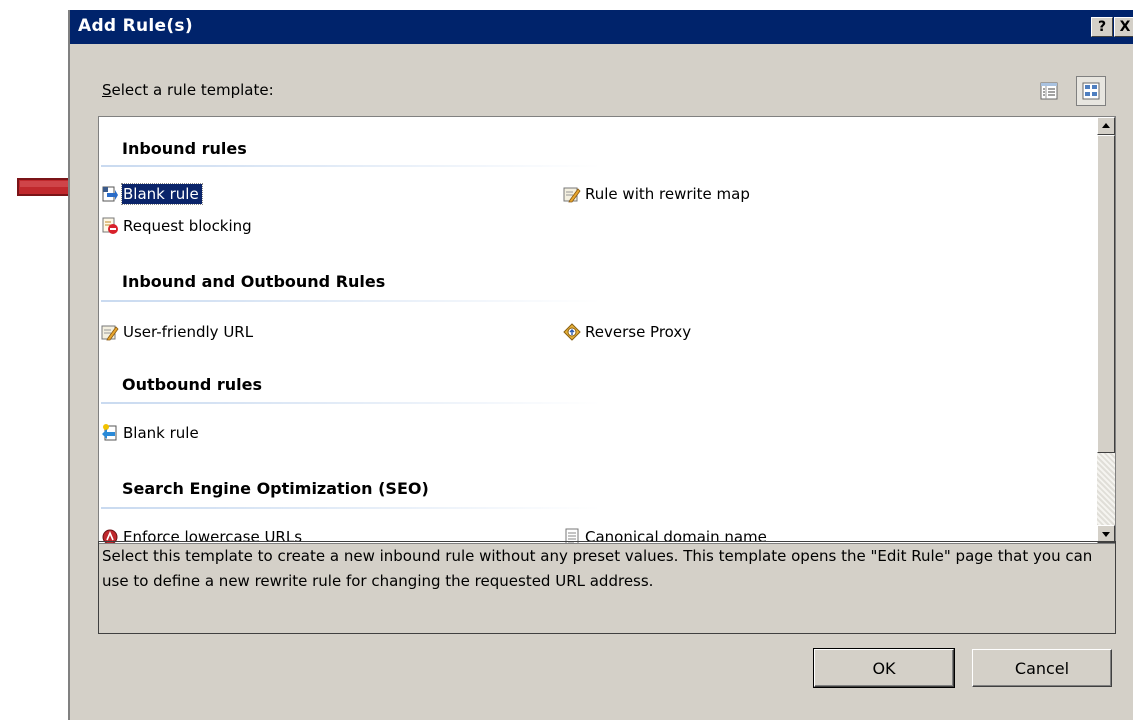 This screenshot has height=720, width=1133. What do you see at coordinates (110, 225) in the screenshot?
I see `request-blocking-icon` at bounding box center [110, 225].